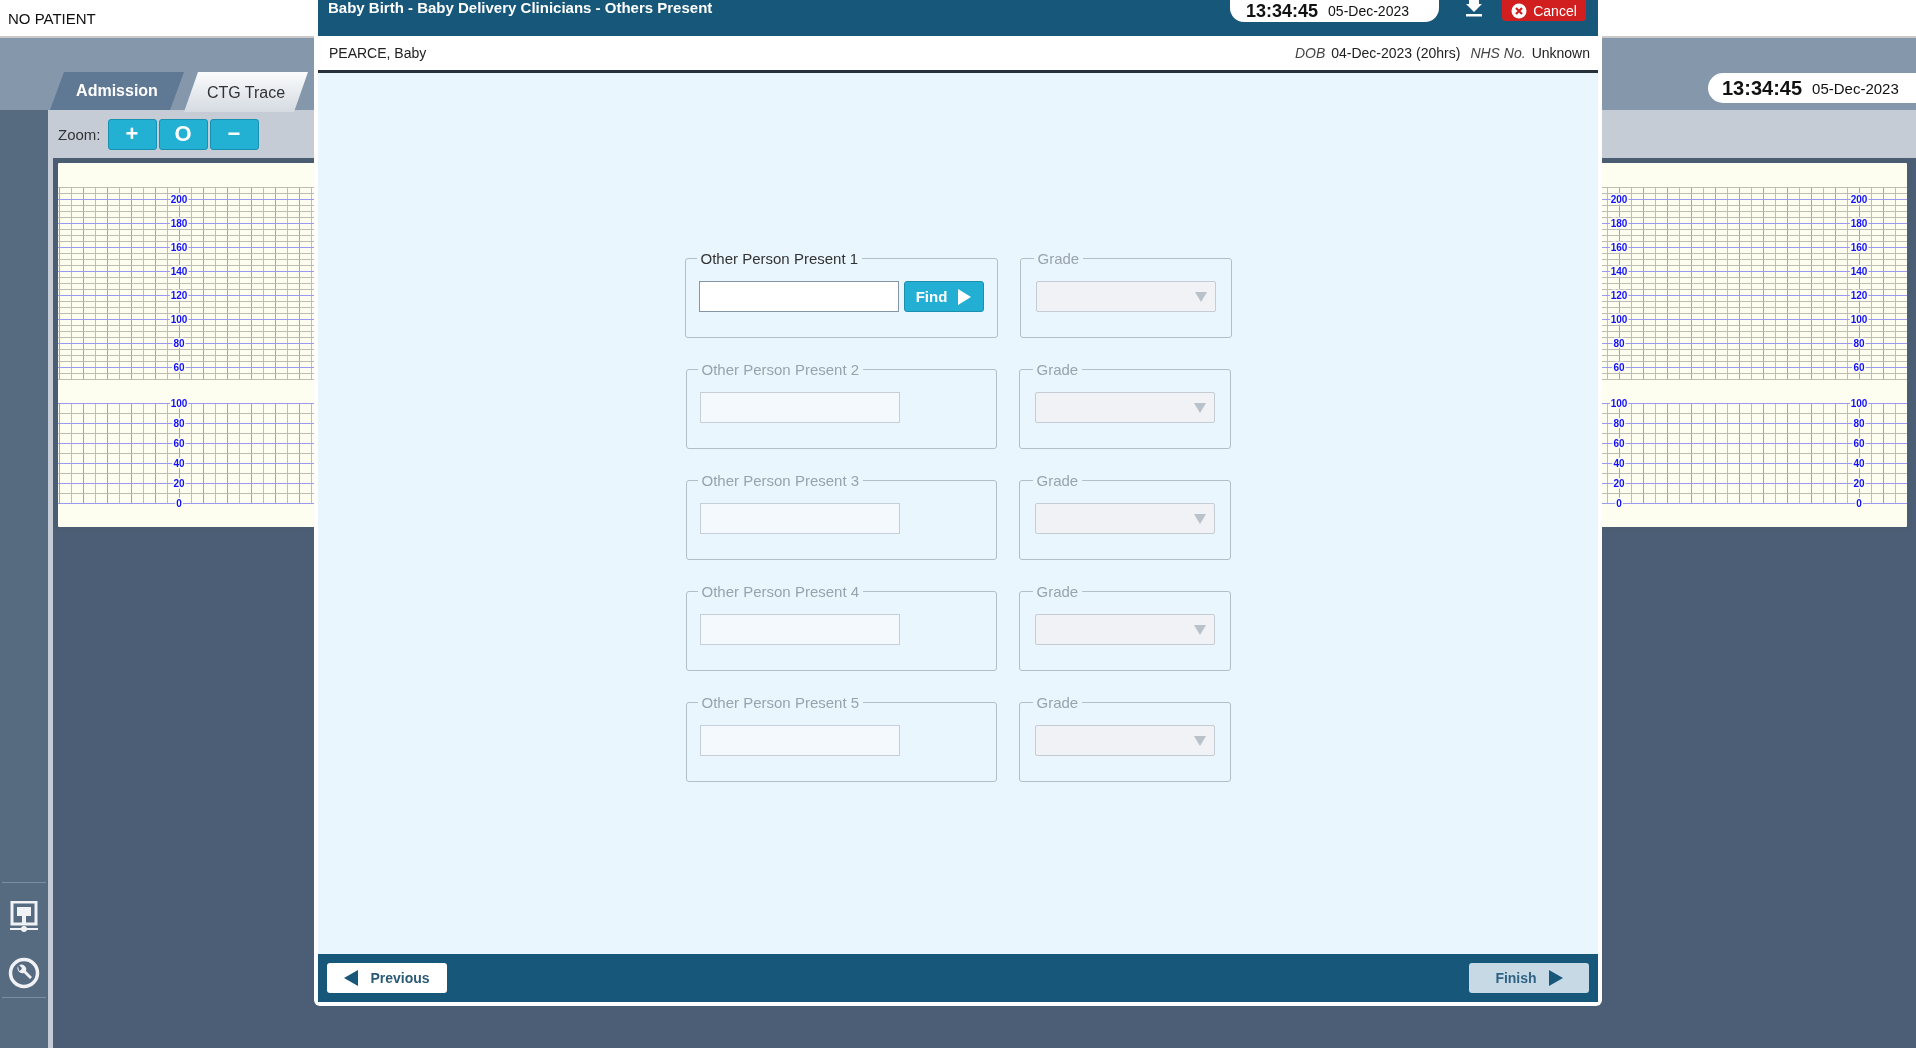 Image resolution: width=1916 pixels, height=1048 pixels. I want to click on network-icon, so click(24, 917).